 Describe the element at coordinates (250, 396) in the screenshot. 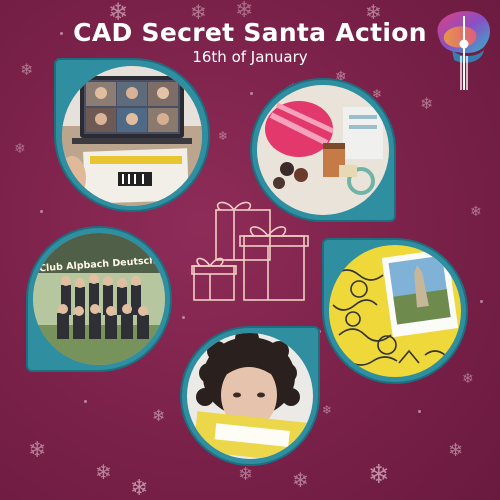

I see `portrait-photo` at that location.